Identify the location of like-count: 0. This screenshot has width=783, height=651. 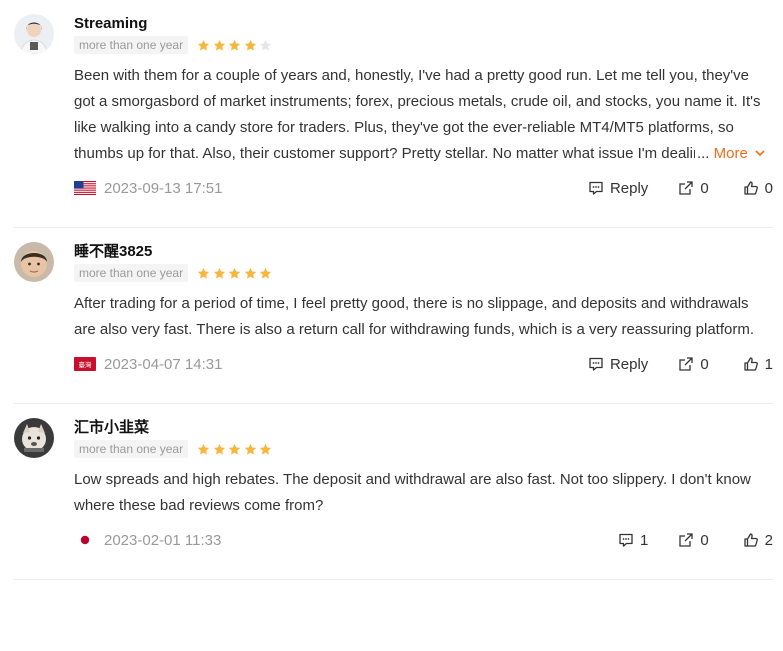
(768, 188).